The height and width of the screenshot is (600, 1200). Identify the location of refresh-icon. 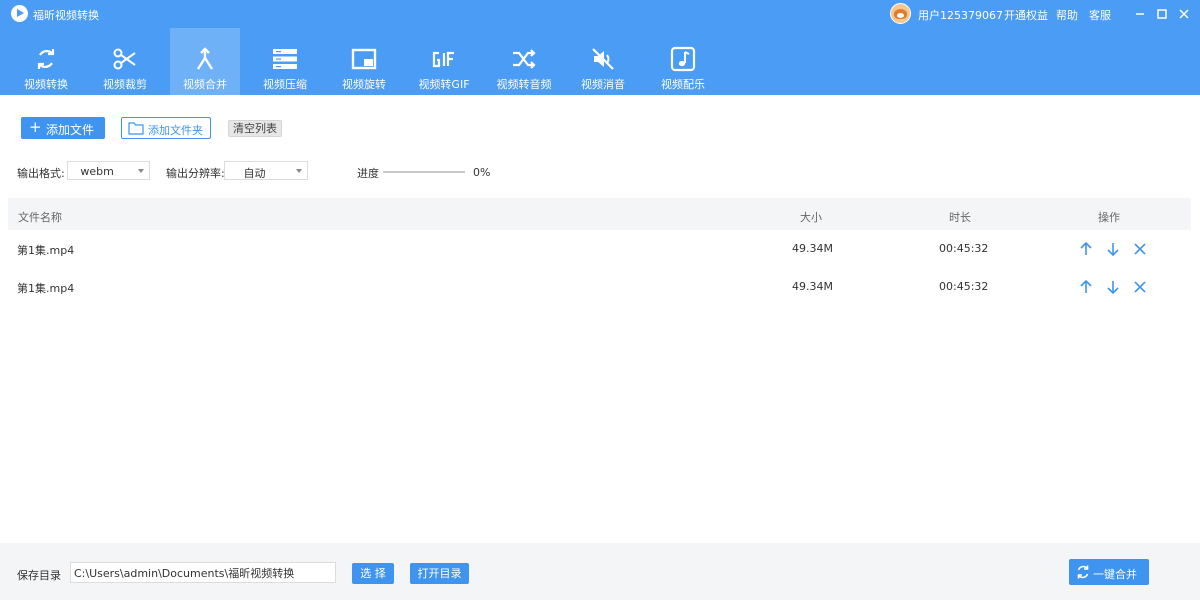
(1083, 572).